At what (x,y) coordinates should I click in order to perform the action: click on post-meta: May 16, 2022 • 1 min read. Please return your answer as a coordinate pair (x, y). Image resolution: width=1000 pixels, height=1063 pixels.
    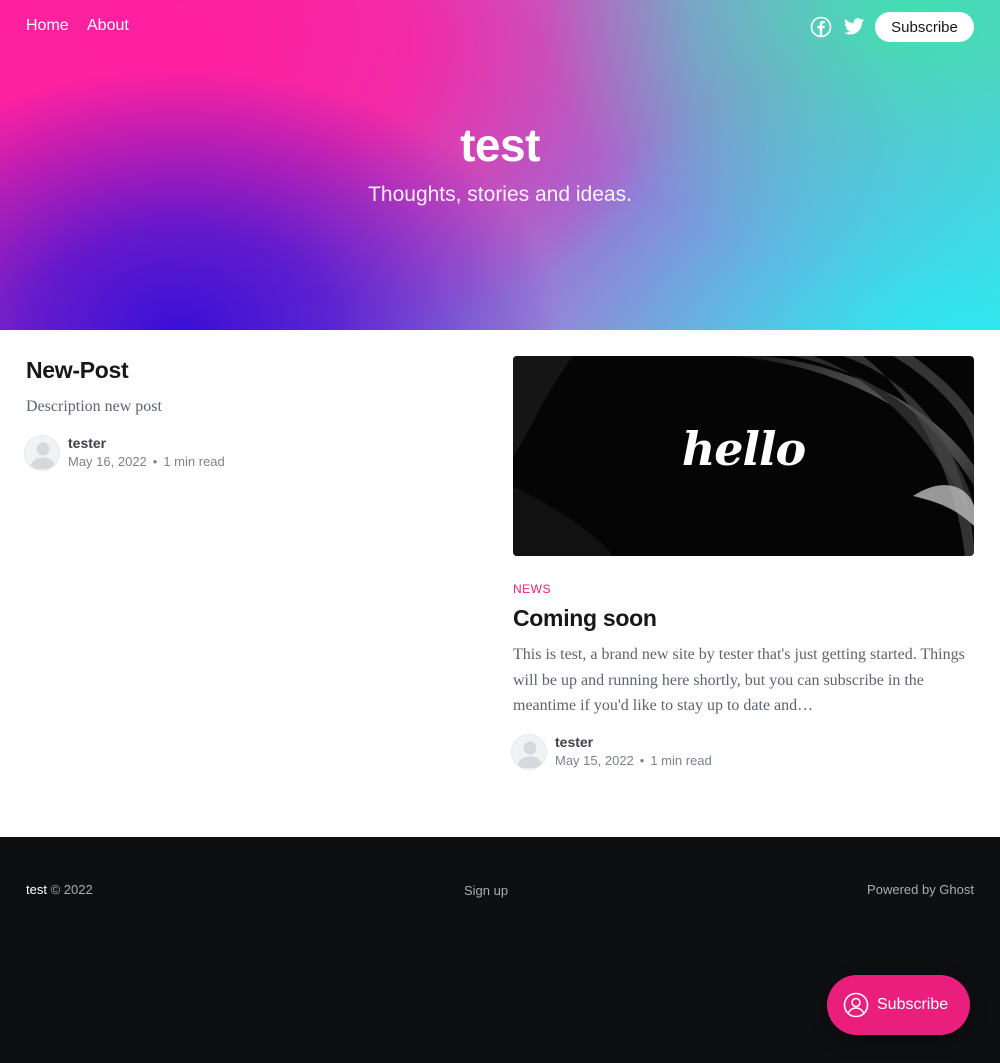
    Looking at the image, I should click on (146, 461).